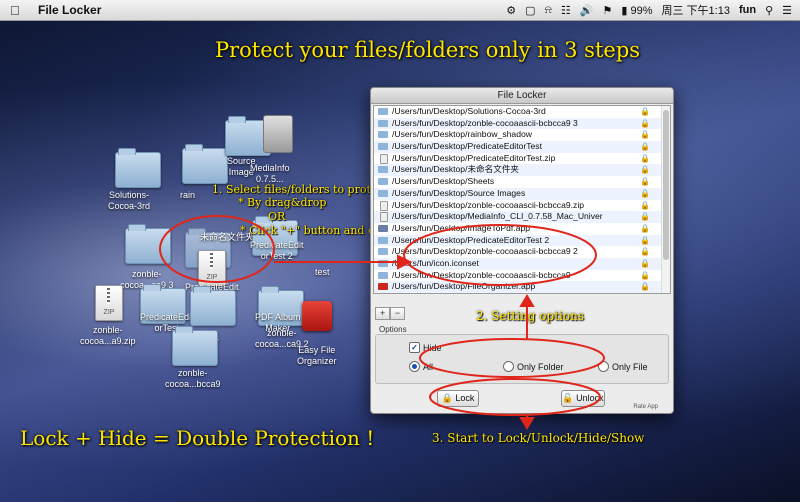 This screenshot has height=502, width=800. What do you see at coordinates (382, 313) in the screenshot?
I see `add-file-button: +` at bounding box center [382, 313].